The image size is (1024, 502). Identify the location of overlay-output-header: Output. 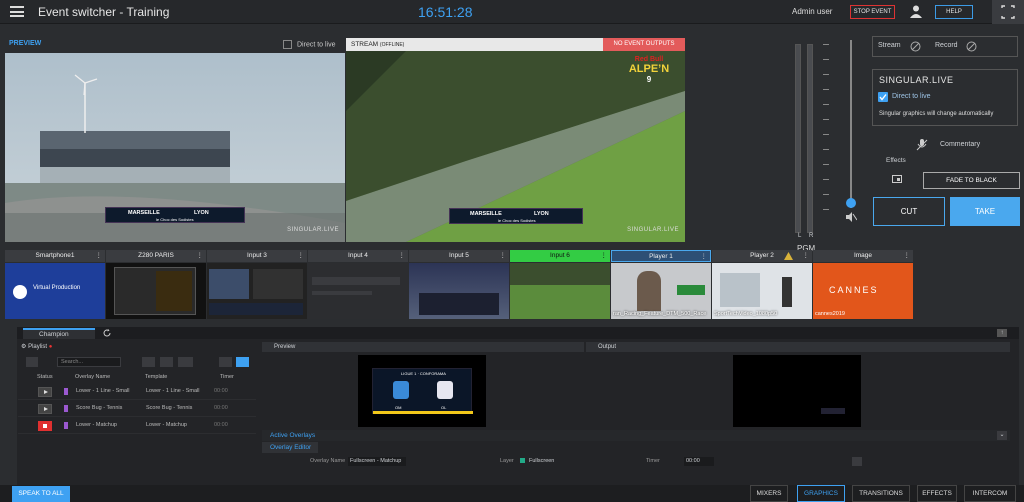
(798, 347).